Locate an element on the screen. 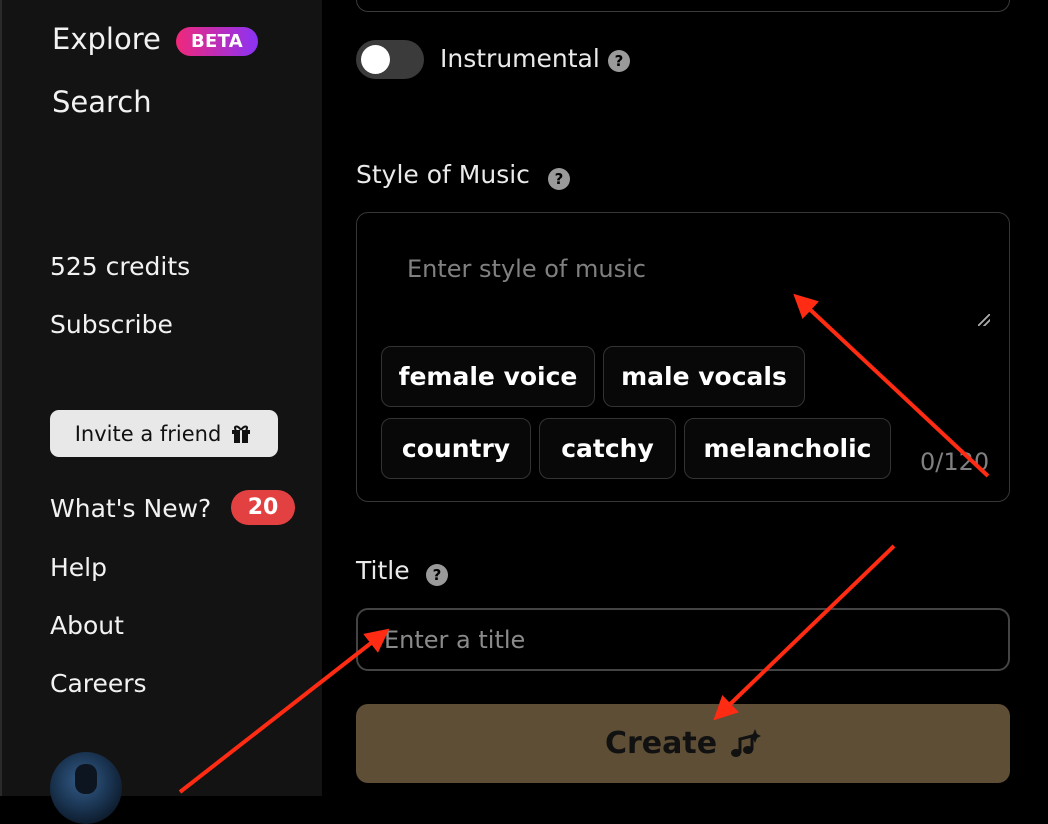 Image resolution: width=1048 pixels, height=824 pixels. music-sparkle-icon is located at coordinates (746, 742).